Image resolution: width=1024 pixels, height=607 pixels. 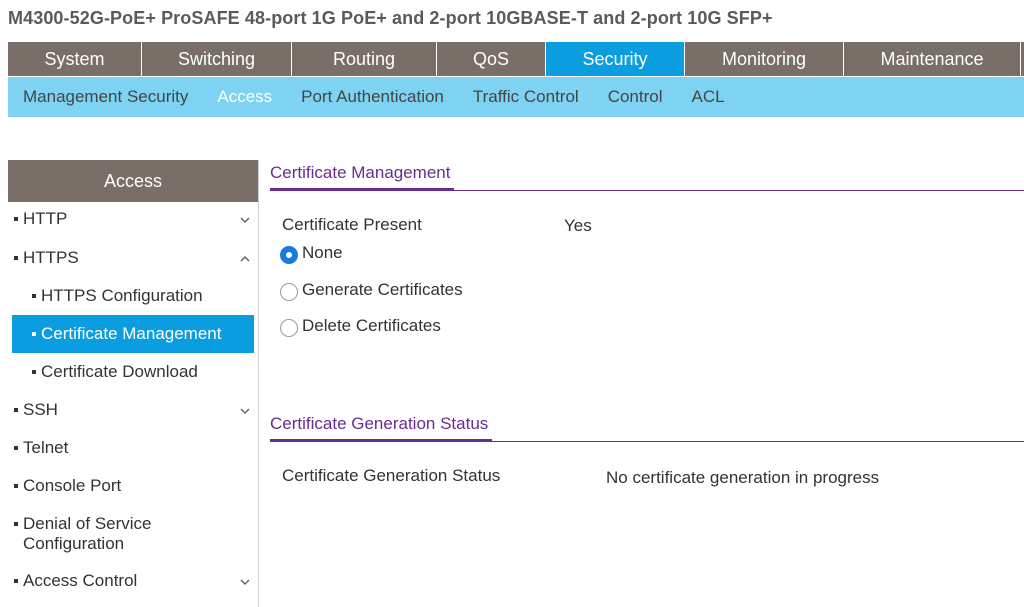 I want to click on subnav-access: Access, so click(x=244, y=97).